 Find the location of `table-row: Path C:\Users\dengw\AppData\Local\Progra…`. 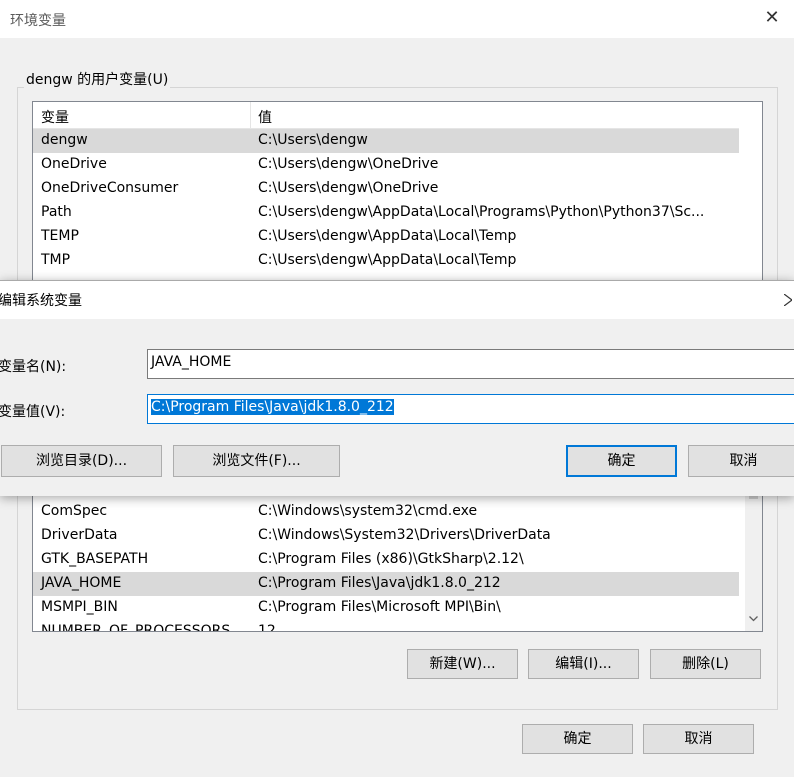

table-row: Path C:\Users\dengw\AppData\Local\Progra… is located at coordinates (386, 213).